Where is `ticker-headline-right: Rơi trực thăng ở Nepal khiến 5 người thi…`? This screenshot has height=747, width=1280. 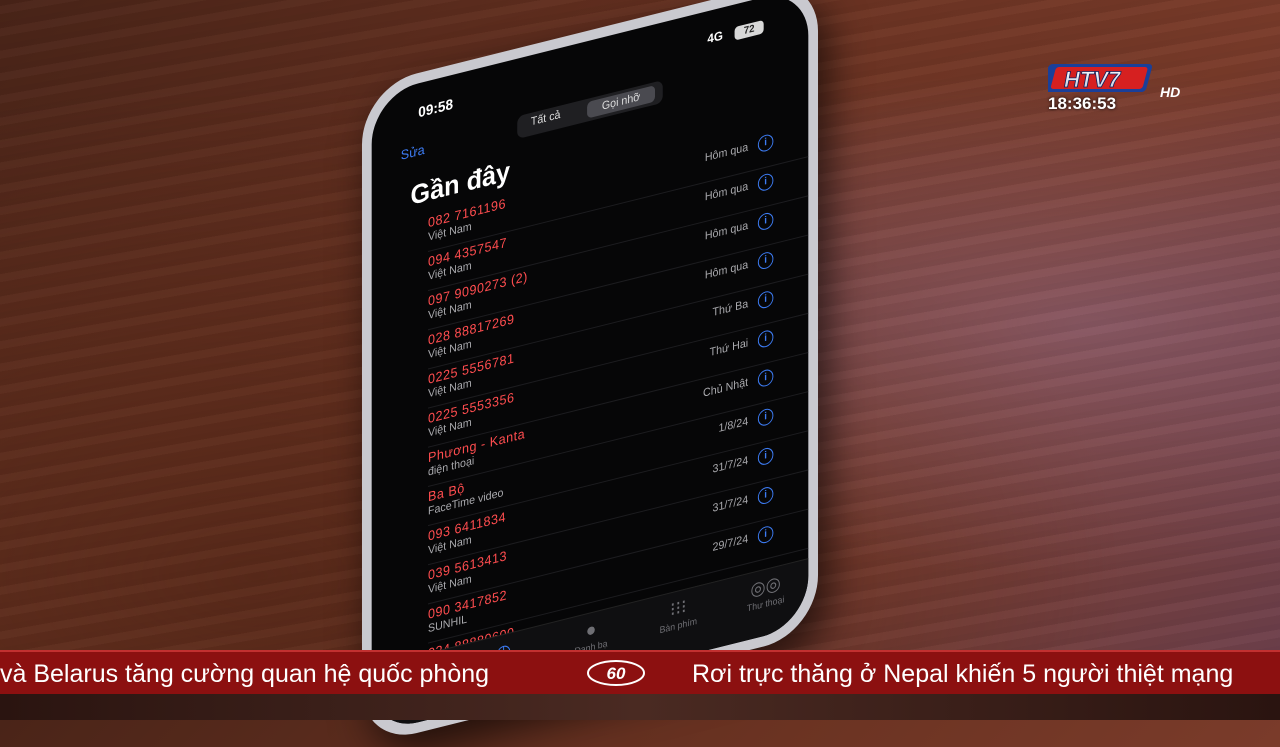 ticker-headline-right: Rơi trực thăng ở Nepal khiến 5 người thi… is located at coordinates (963, 674).